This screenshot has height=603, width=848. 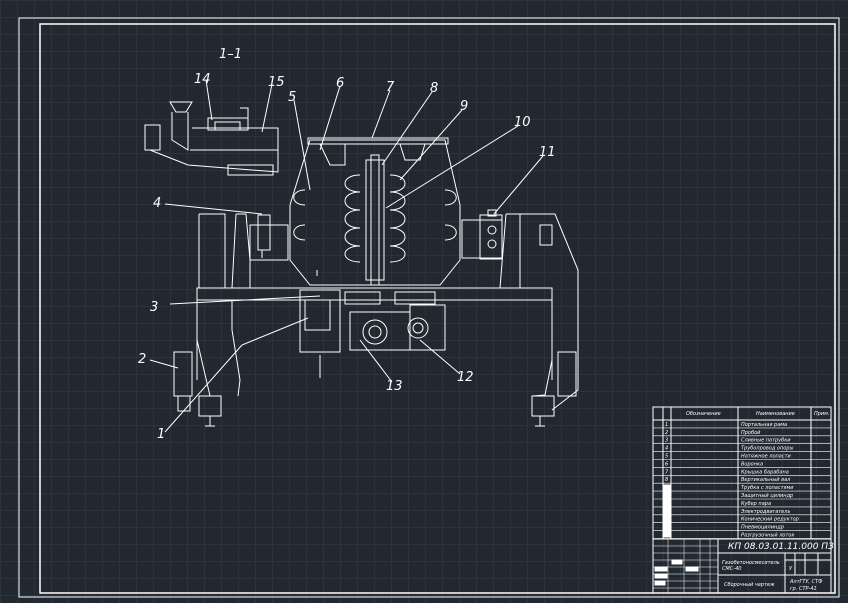 What do you see at coordinates (142, 359) in the screenshot?
I see `callout-2: 2` at bounding box center [142, 359].